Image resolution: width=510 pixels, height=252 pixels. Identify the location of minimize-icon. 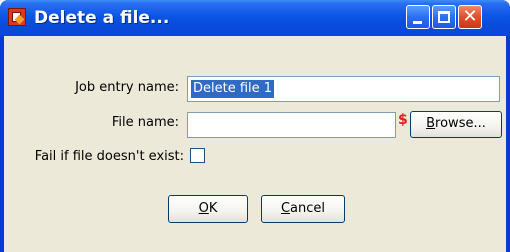
(417, 22).